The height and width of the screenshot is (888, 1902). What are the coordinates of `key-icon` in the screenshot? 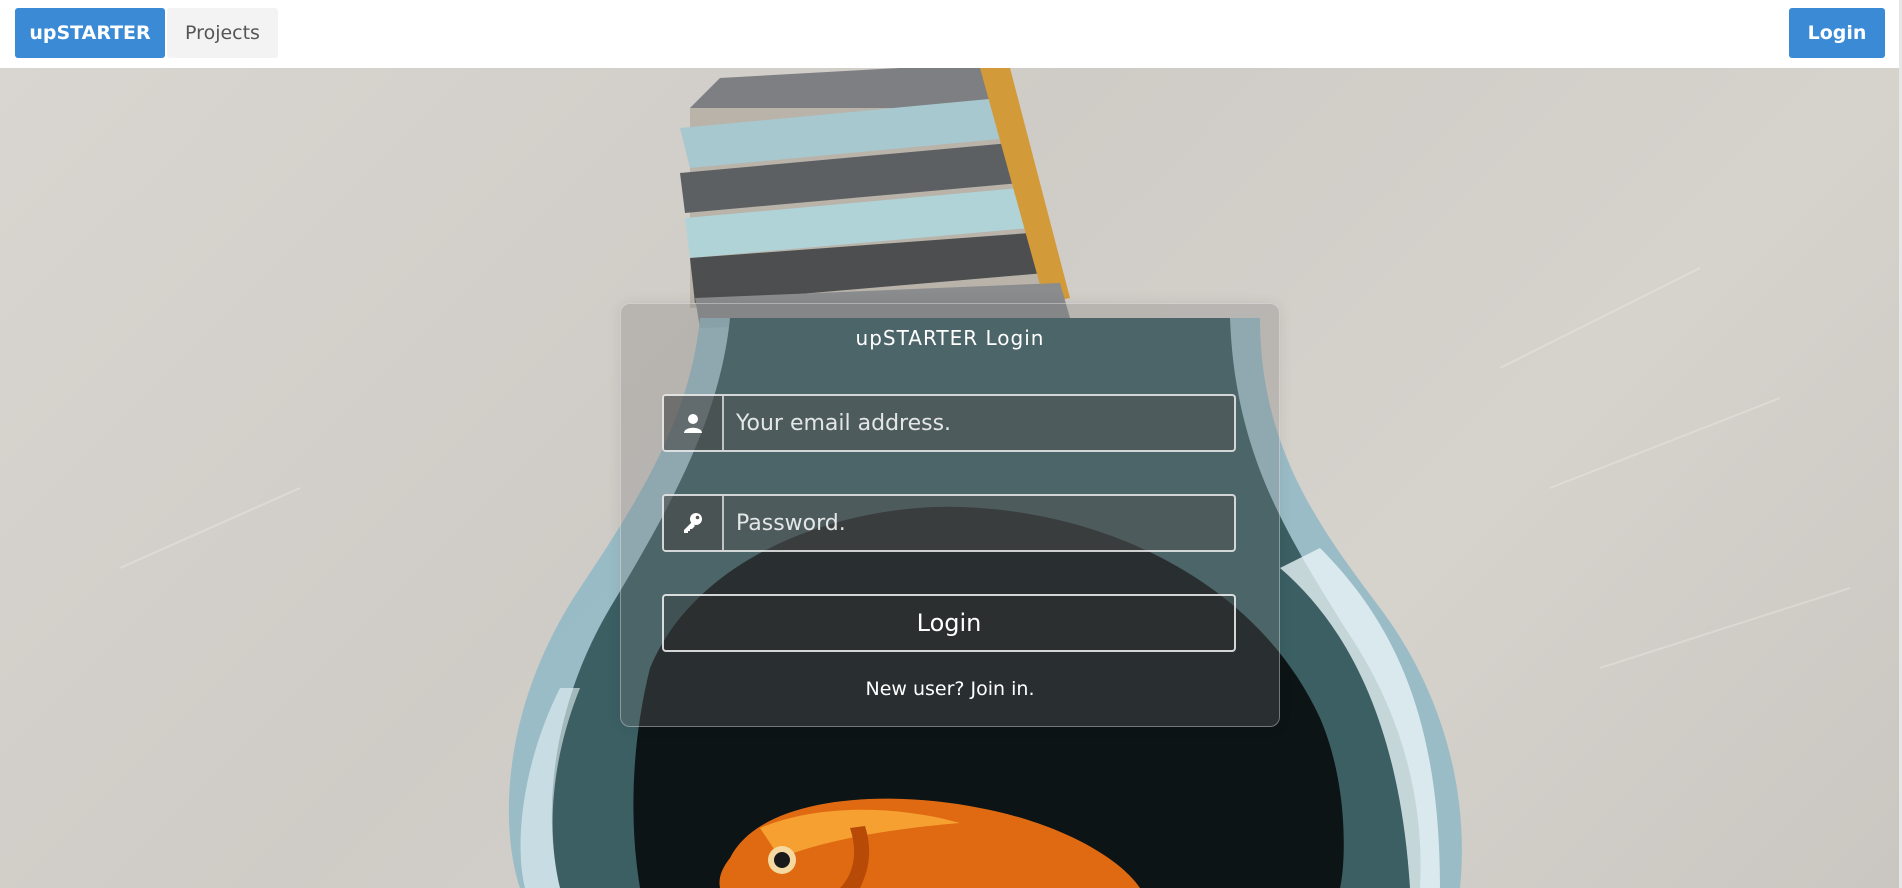 It's located at (694, 523).